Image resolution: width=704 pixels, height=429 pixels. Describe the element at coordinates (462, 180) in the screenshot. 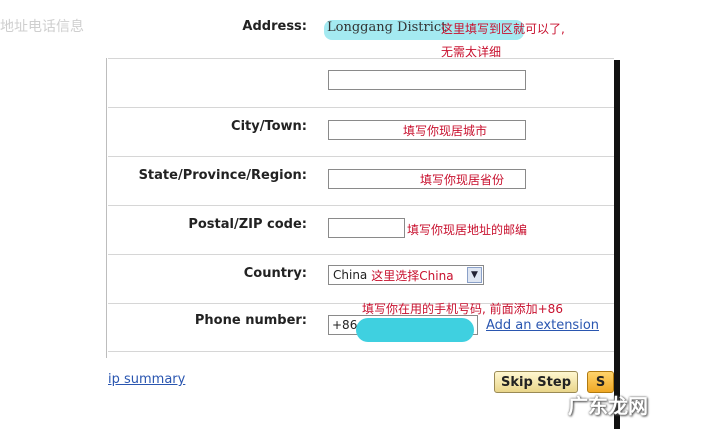

I see `state-note: 填写你现居省份` at that location.